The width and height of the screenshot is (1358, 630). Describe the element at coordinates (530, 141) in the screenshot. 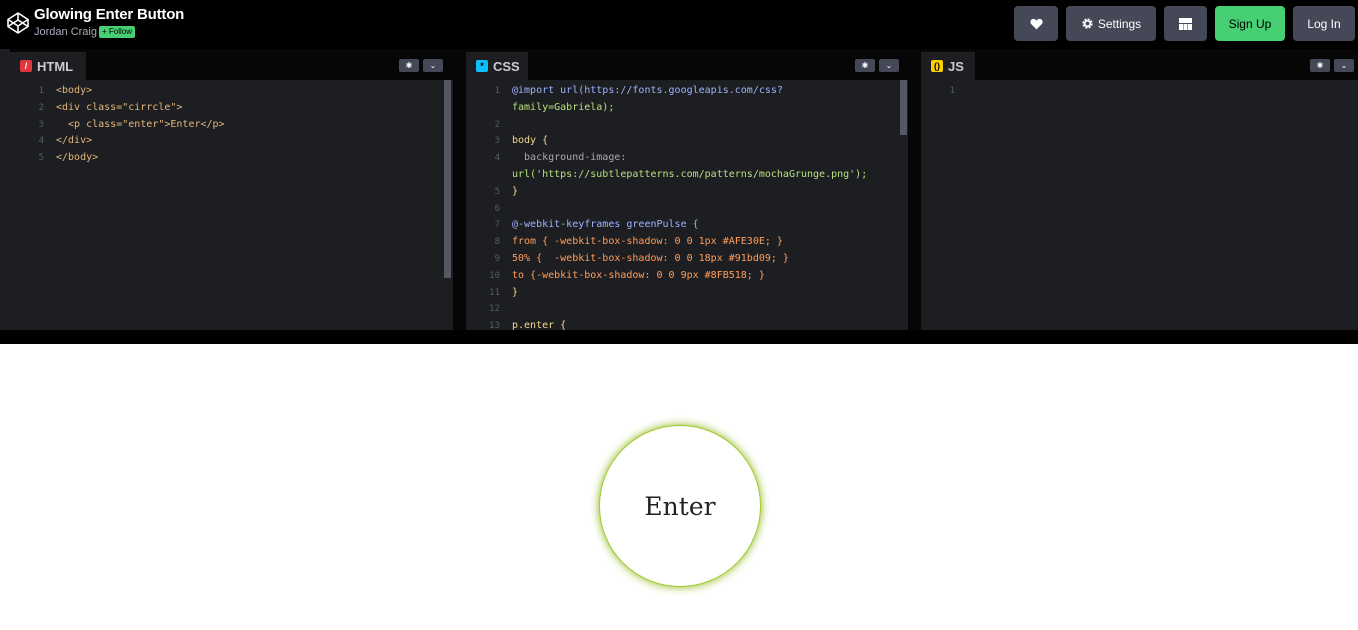

I see `code-text: body {` at that location.